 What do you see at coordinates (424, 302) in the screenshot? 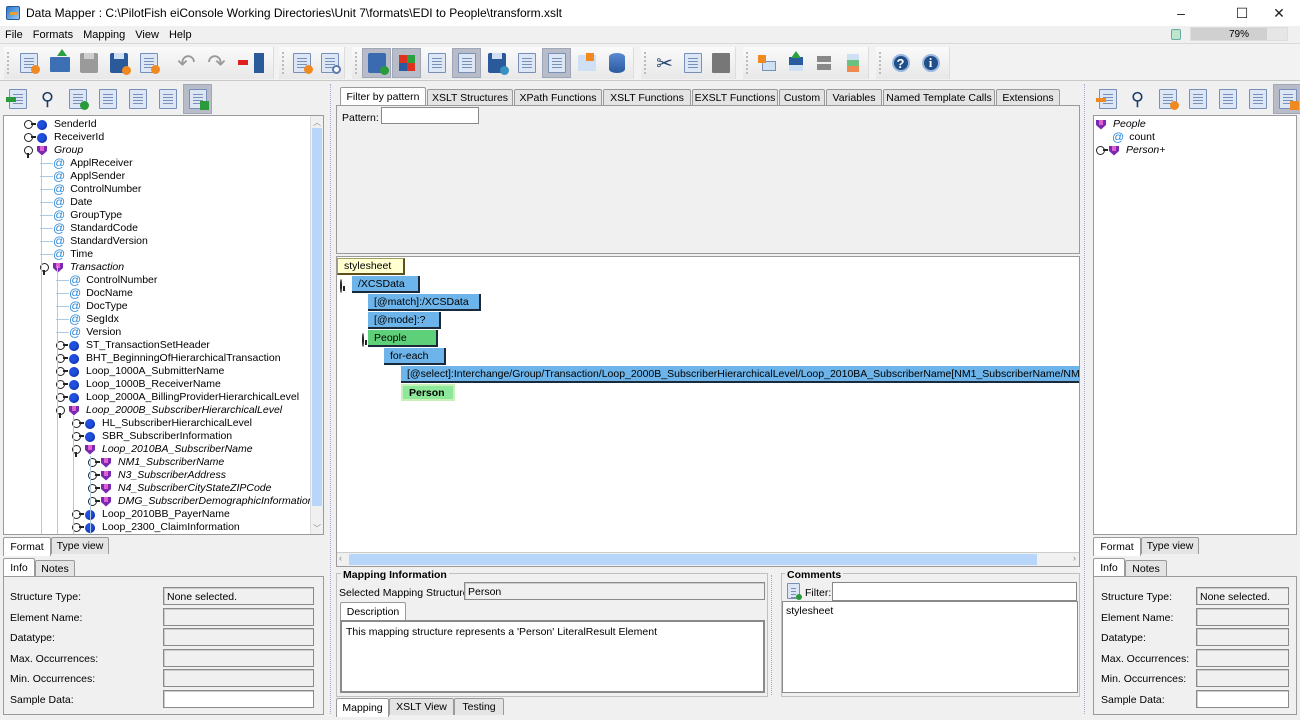
I see `mapping-node: [@match]:/XCSData` at bounding box center [424, 302].